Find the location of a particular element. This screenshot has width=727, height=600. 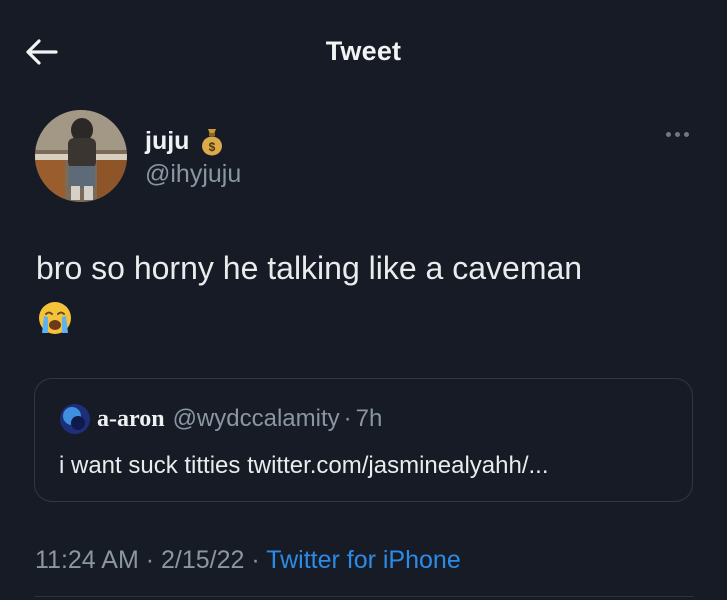

tweet-time: 11:24 AM is located at coordinates (87, 560).